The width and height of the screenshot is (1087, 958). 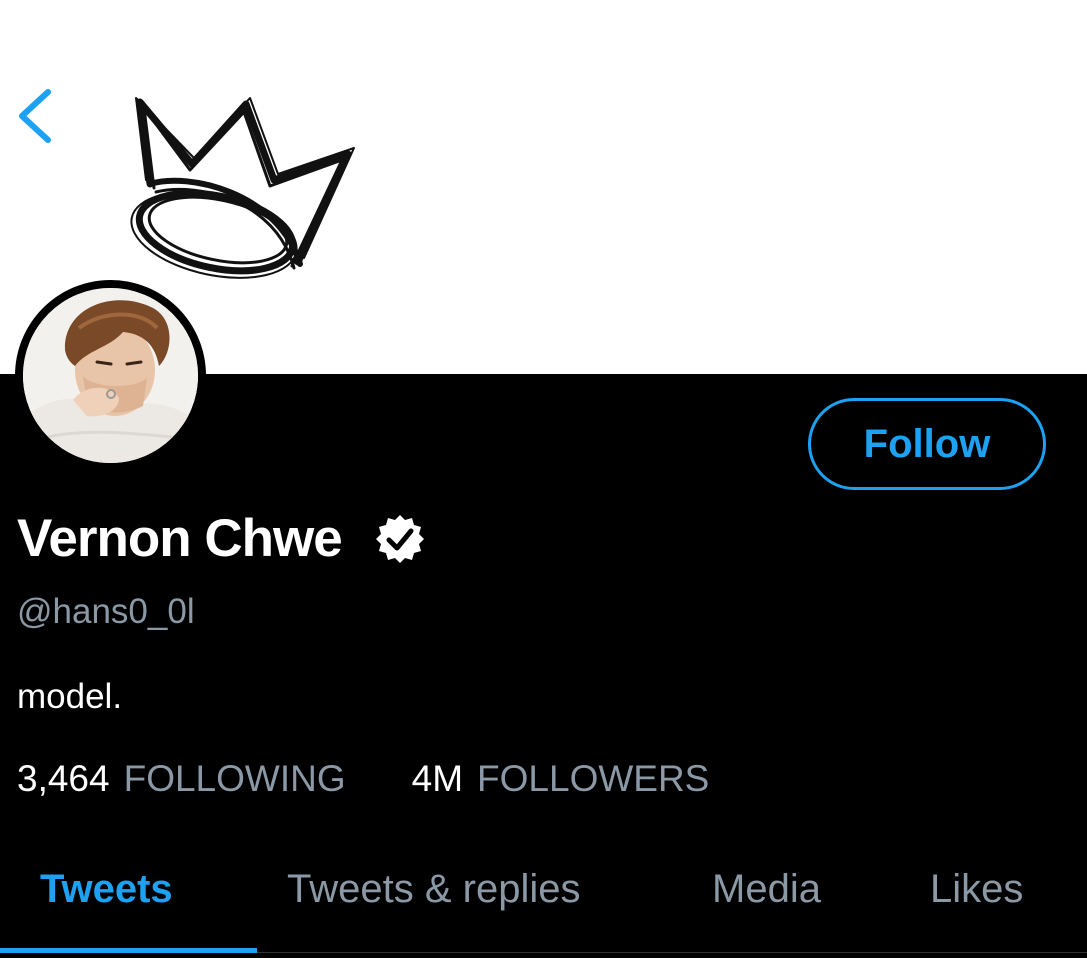 What do you see at coordinates (234, 778) in the screenshot?
I see `following-label: FOLLOWING` at bounding box center [234, 778].